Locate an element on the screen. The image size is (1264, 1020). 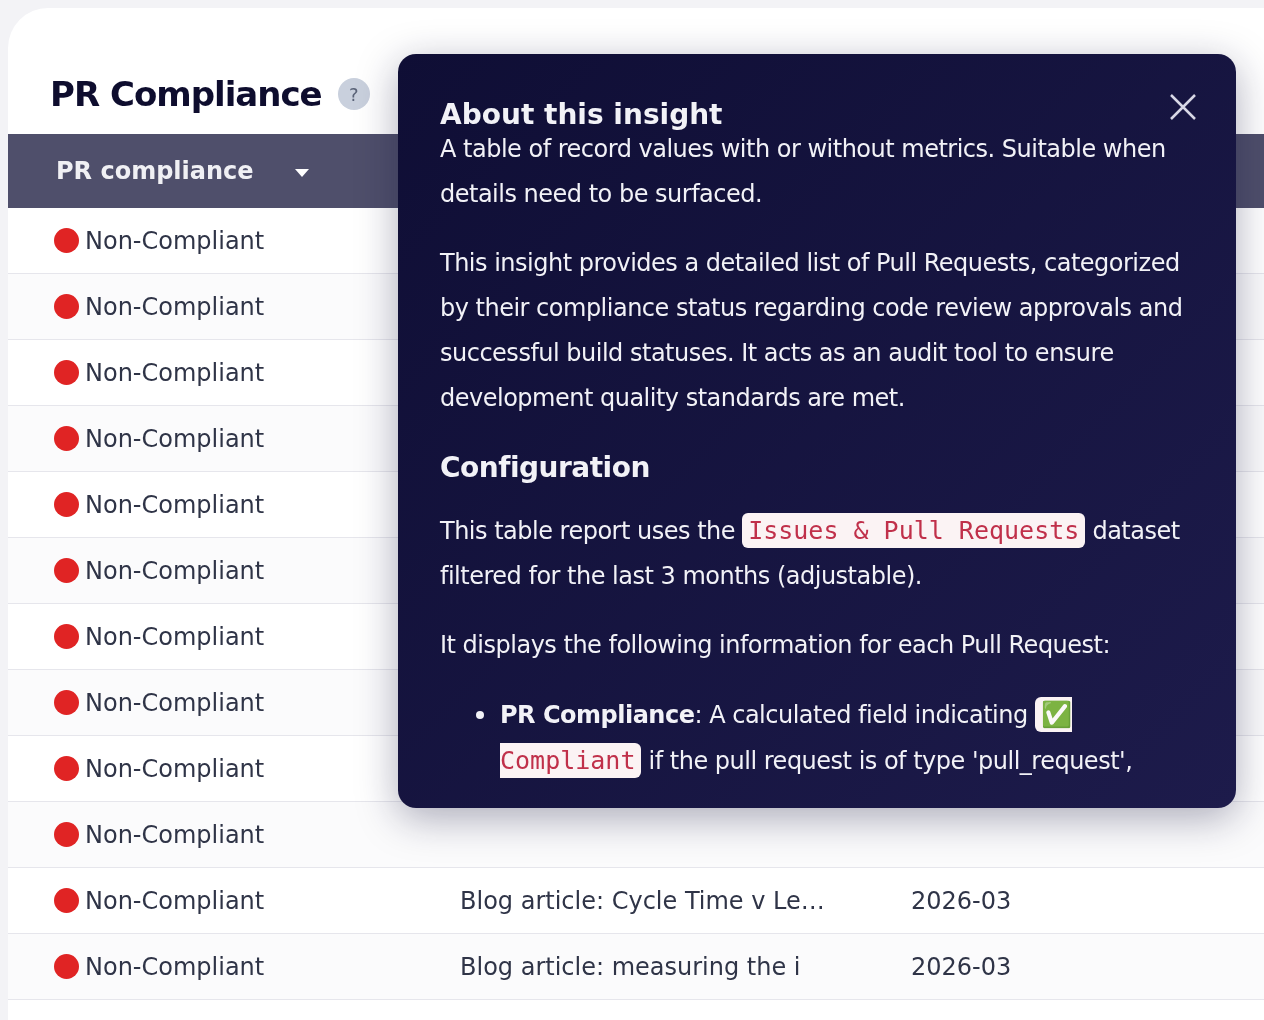
close-icon is located at coordinates (1183, 107).